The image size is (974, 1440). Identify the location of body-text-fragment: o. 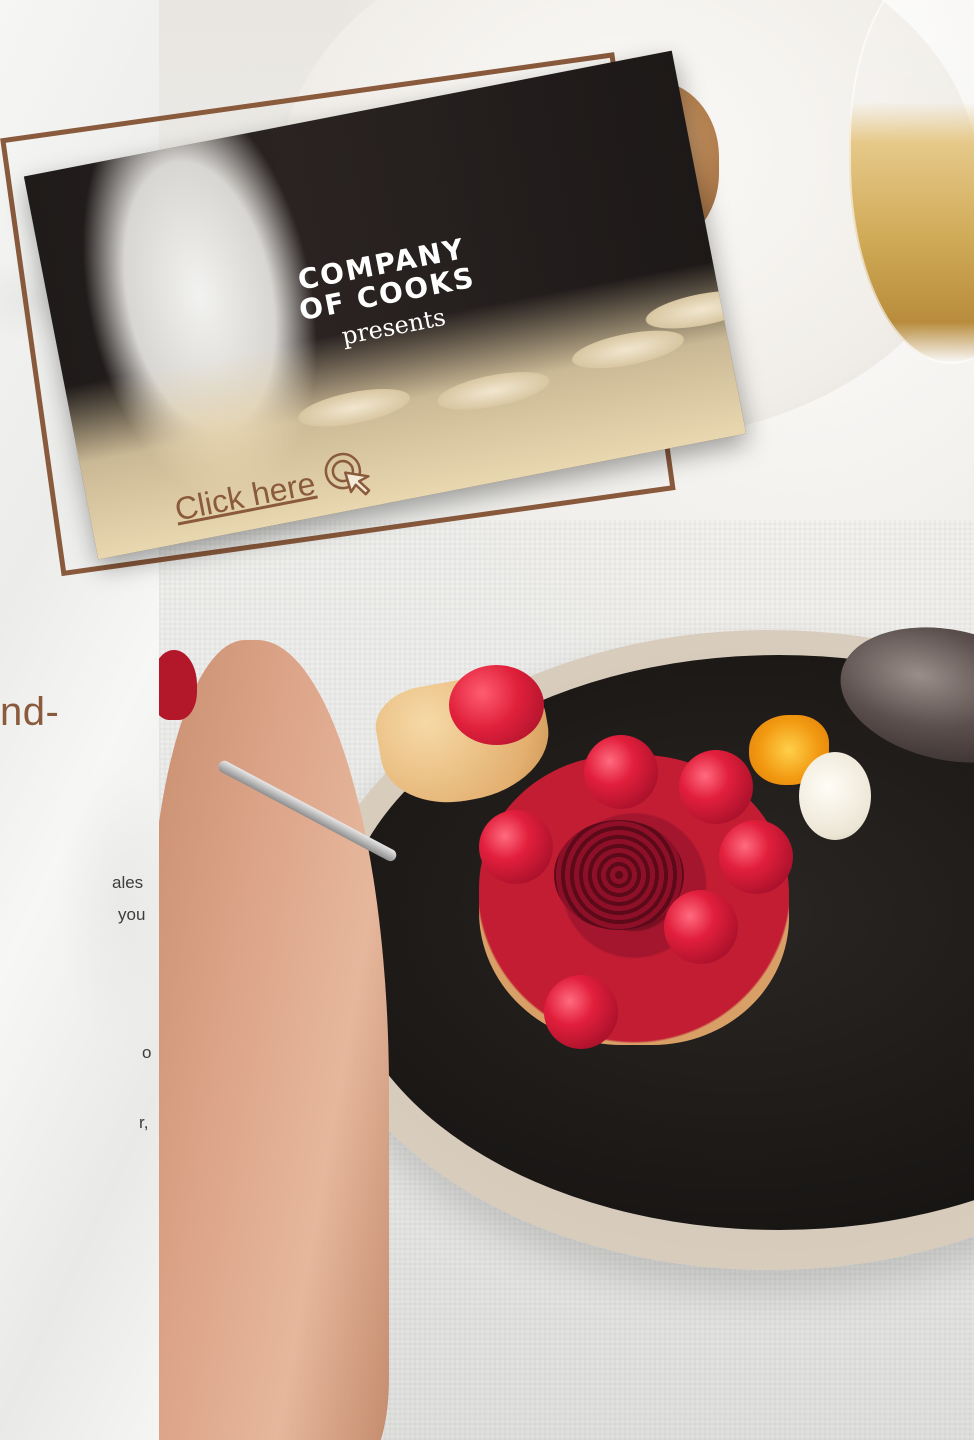
(147, 1052).